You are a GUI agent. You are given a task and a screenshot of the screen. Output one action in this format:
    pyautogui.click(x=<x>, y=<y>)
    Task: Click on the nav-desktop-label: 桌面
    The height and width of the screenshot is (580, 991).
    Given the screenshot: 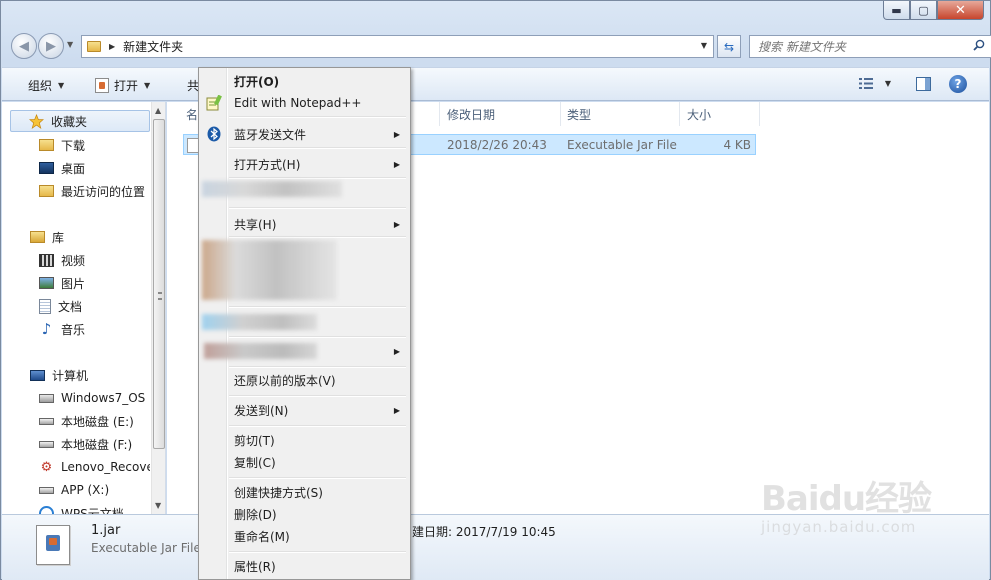 What is the action you would take?
    pyautogui.click(x=73, y=168)
    